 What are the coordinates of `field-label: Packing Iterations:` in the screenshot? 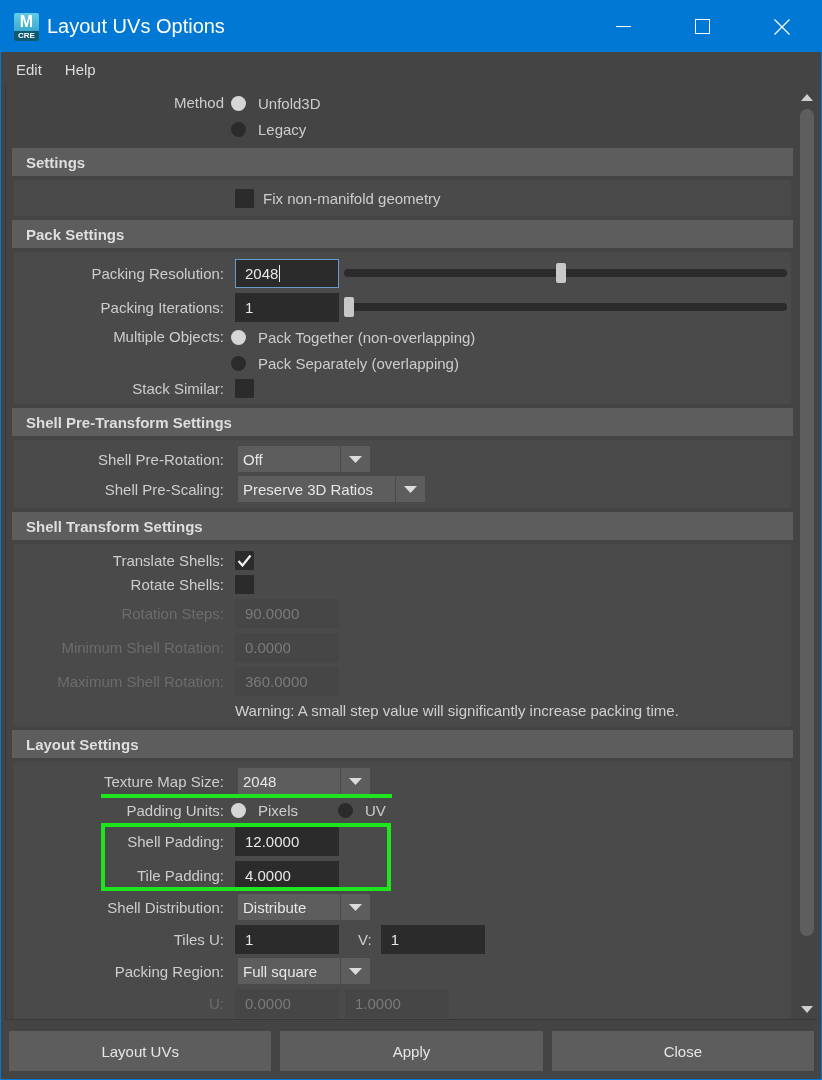 It's located at (161, 307).